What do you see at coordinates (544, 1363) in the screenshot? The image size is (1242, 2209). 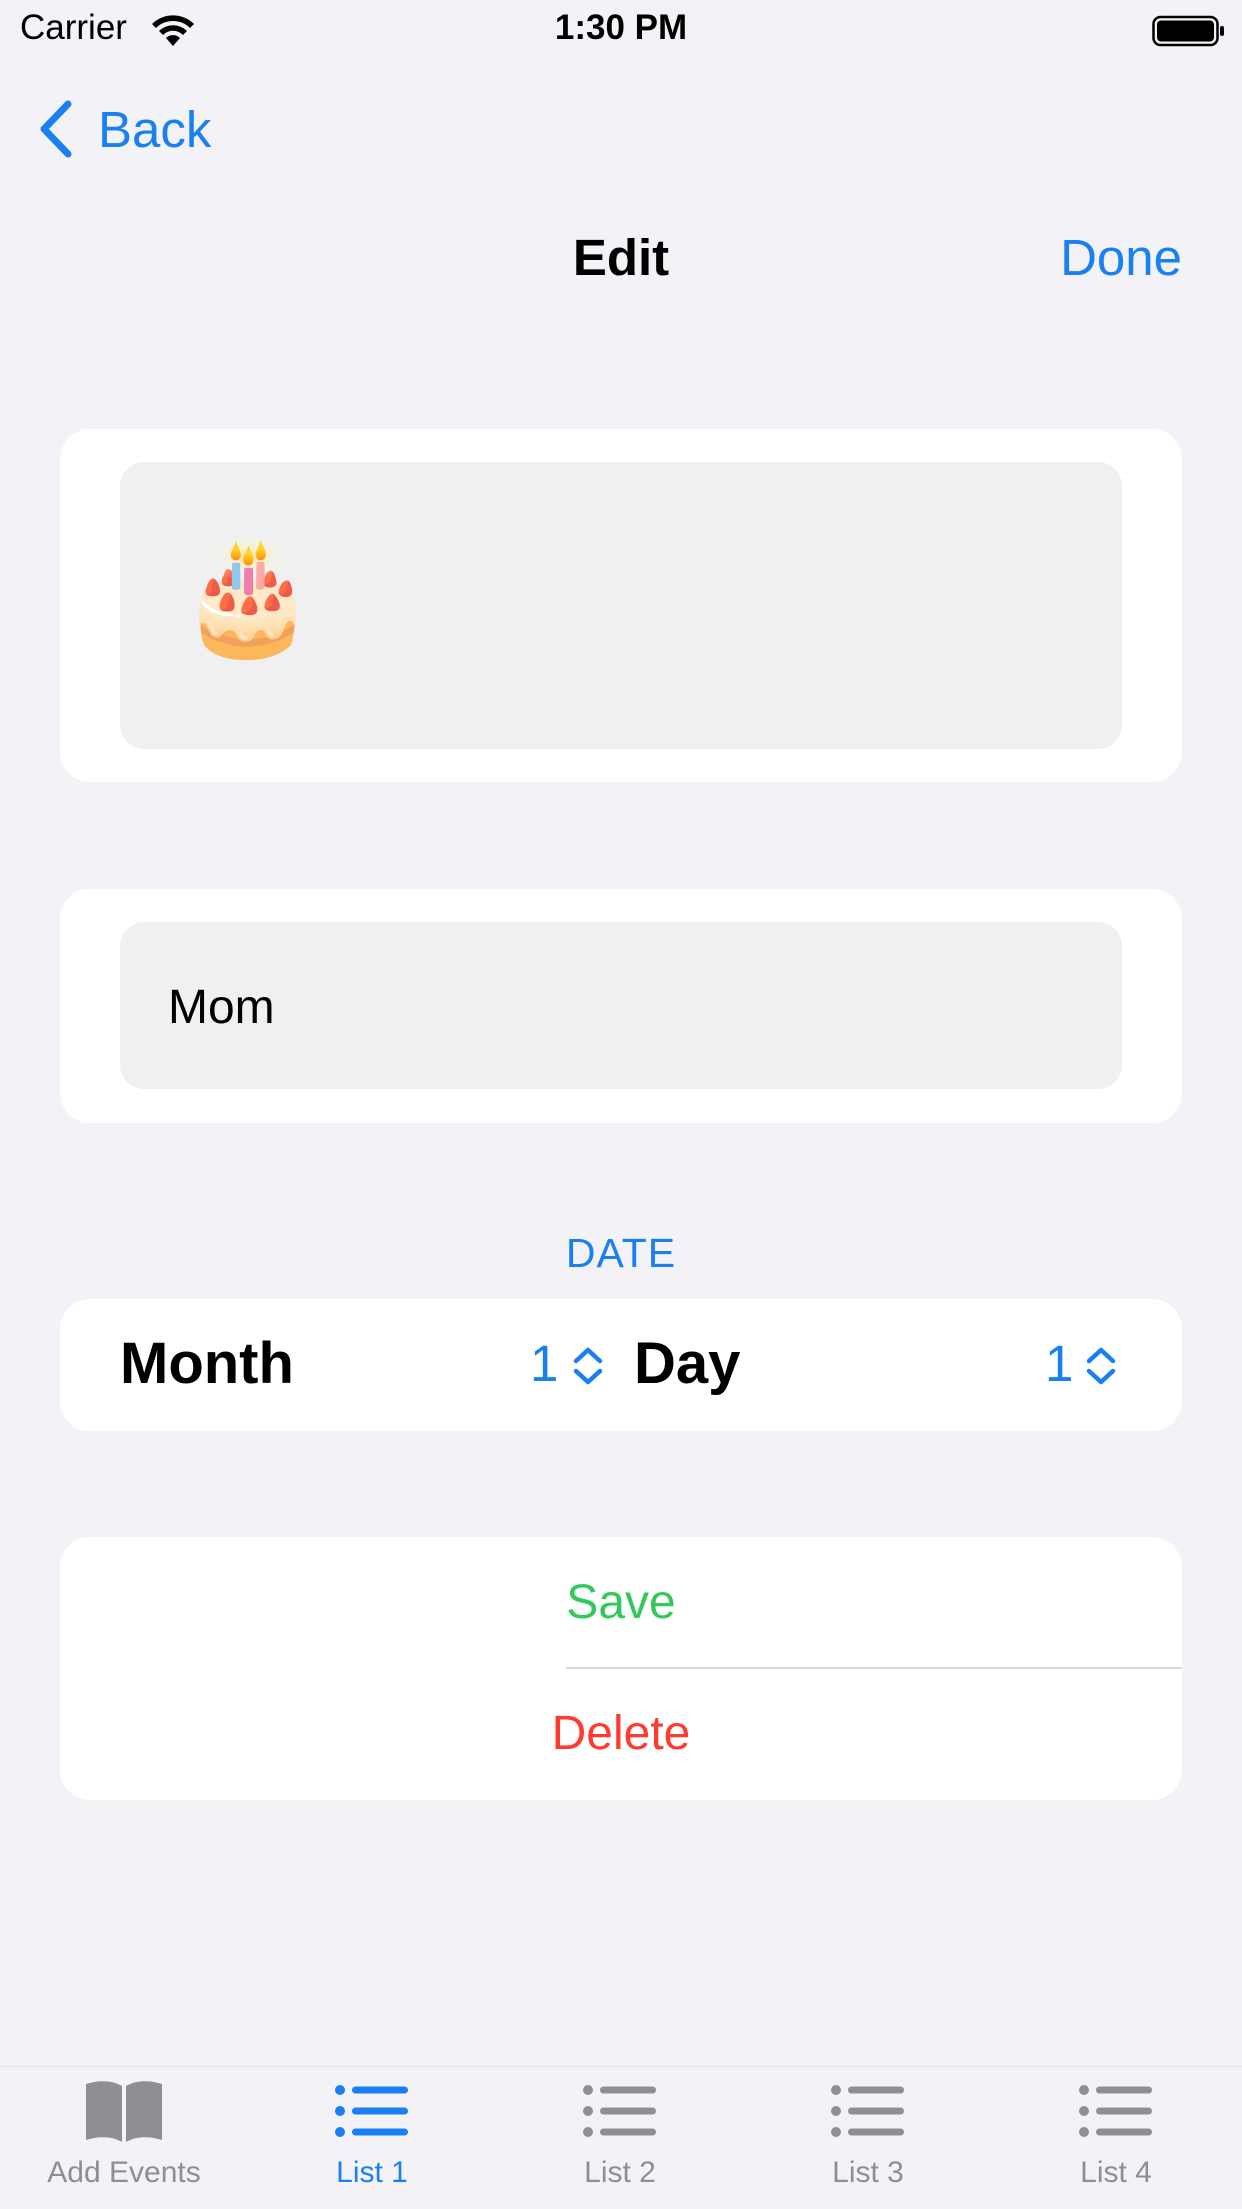 I see `month-value: 1` at bounding box center [544, 1363].